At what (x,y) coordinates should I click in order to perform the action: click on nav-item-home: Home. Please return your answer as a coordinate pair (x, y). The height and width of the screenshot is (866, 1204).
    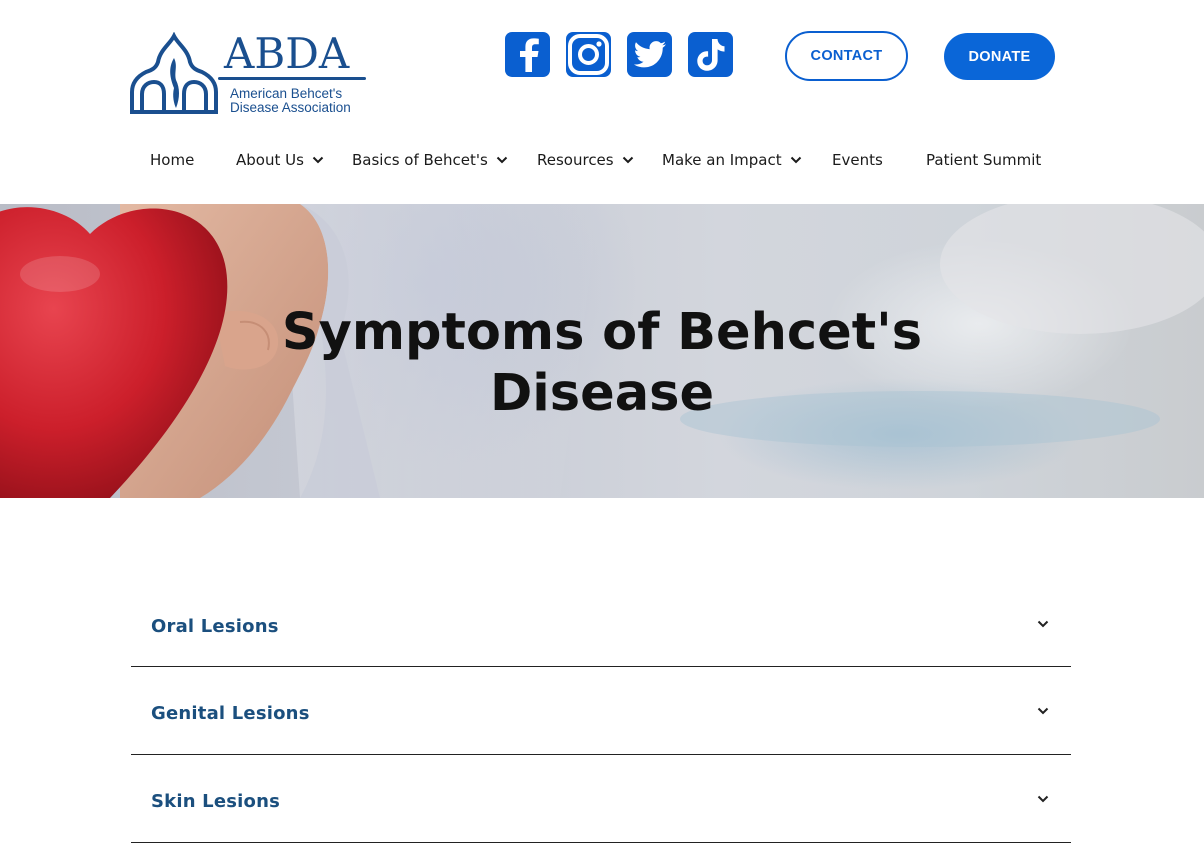
    Looking at the image, I should click on (172, 160).